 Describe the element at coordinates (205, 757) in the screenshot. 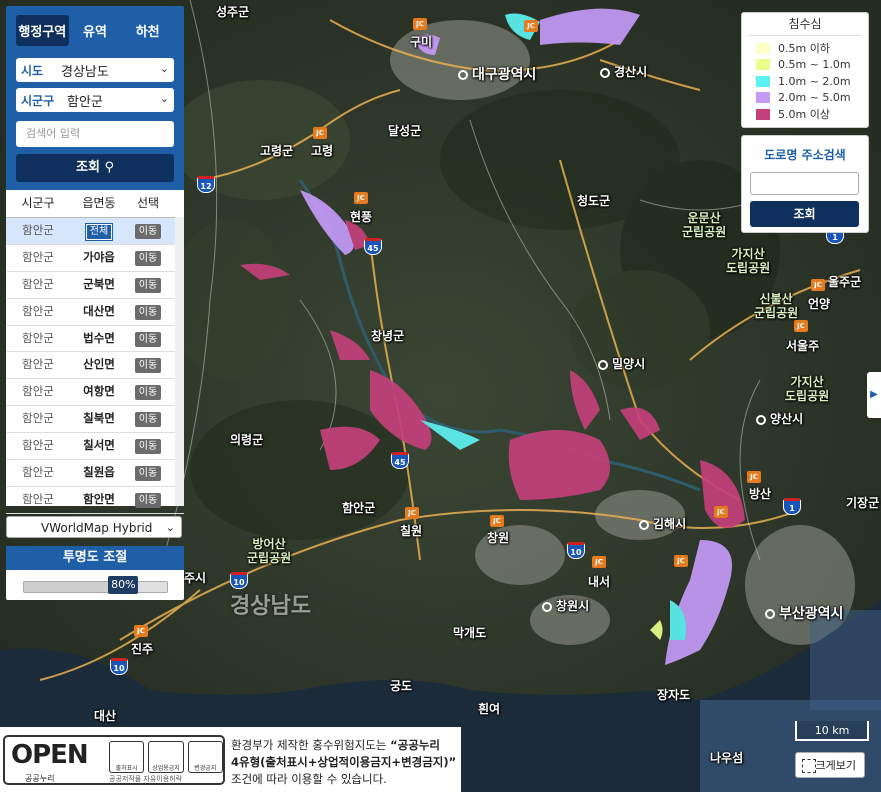

I see `no-derivatives-icon: 변경금지` at that location.